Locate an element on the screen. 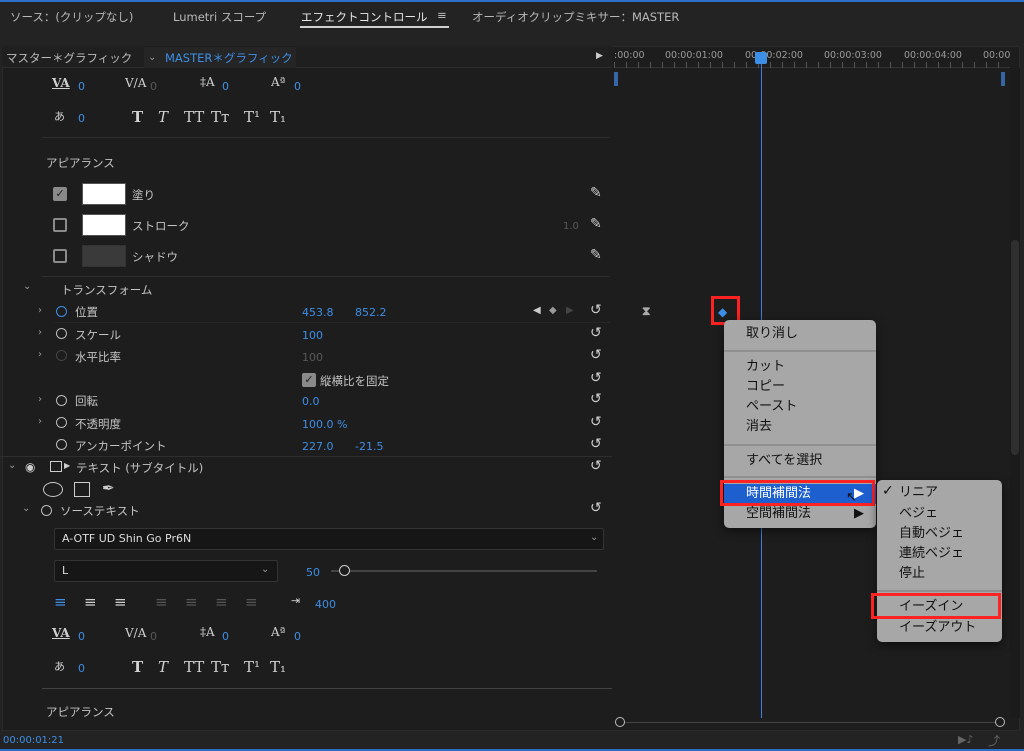  collapse-transform-chevron: ⌄ is located at coordinates (27, 286).